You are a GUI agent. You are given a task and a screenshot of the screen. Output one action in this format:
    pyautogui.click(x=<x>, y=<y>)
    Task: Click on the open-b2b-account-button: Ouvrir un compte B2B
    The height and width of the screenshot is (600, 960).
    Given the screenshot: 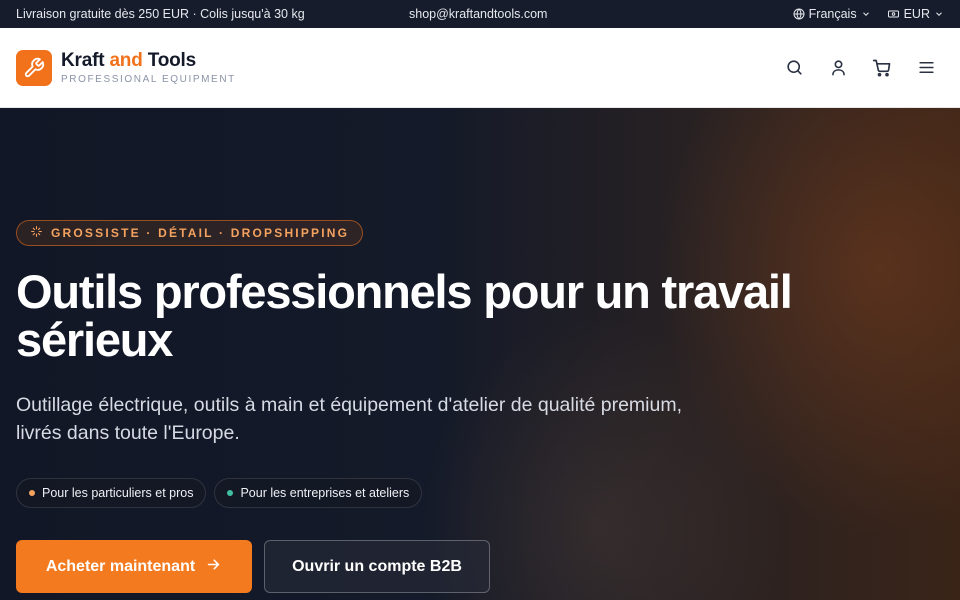 What is the action you would take?
    pyautogui.click(x=377, y=566)
    